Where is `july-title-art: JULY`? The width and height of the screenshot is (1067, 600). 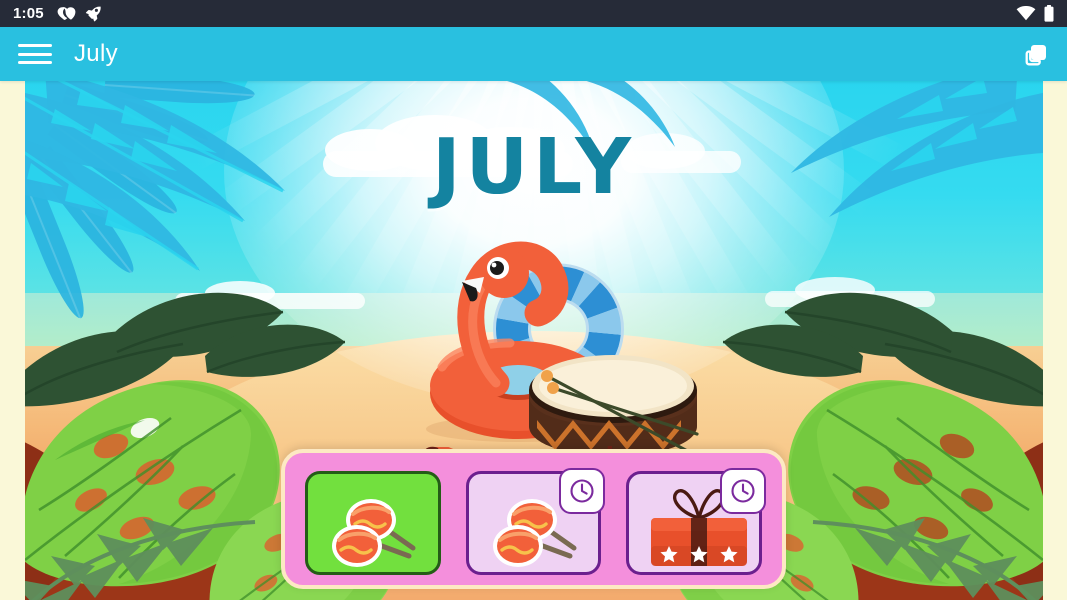
july-title-art: JULY is located at coordinates (533, 167).